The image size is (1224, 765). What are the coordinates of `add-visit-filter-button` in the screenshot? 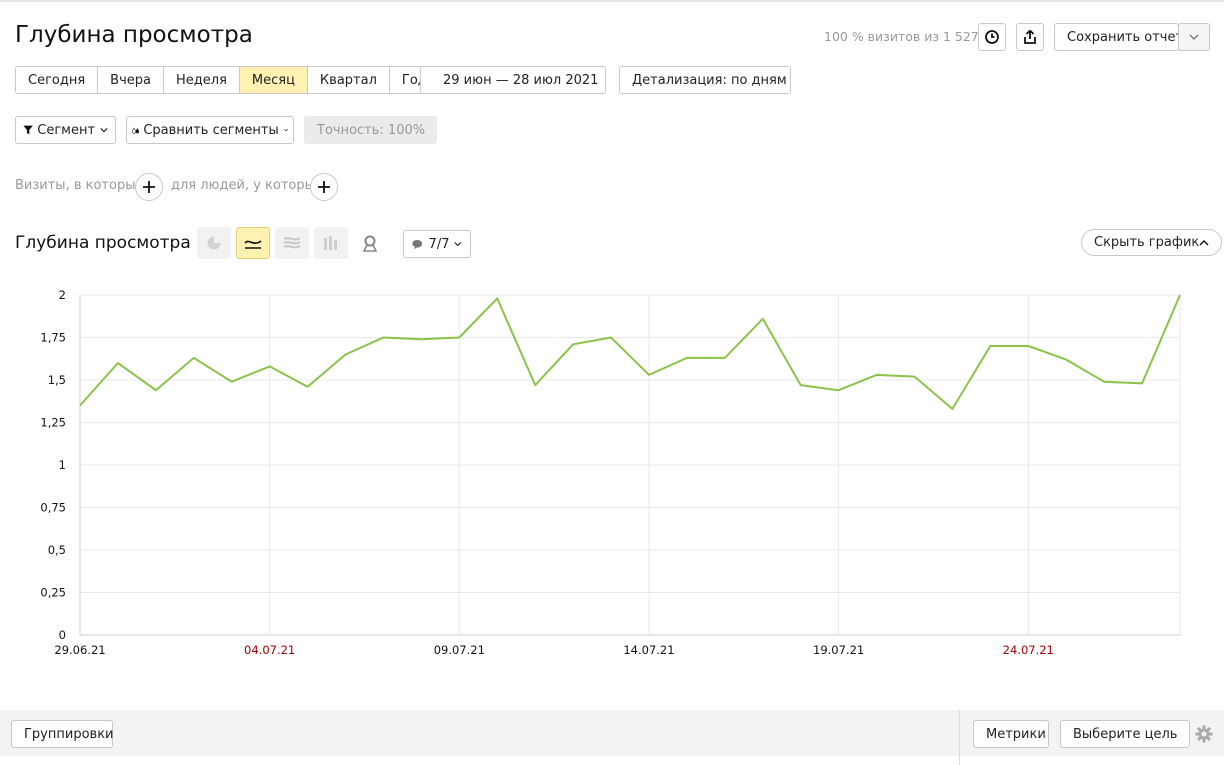 It's located at (149, 187).